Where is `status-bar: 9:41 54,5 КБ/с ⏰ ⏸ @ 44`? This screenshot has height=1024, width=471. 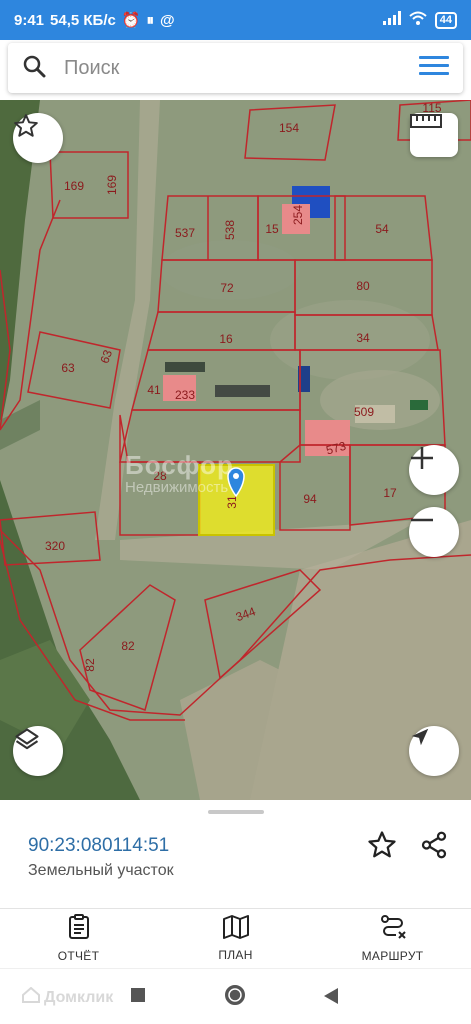
status-bar: 9:41 54,5 КБ/с ⏰ ⏸ @ 44 is located at coordinates (235, 20).